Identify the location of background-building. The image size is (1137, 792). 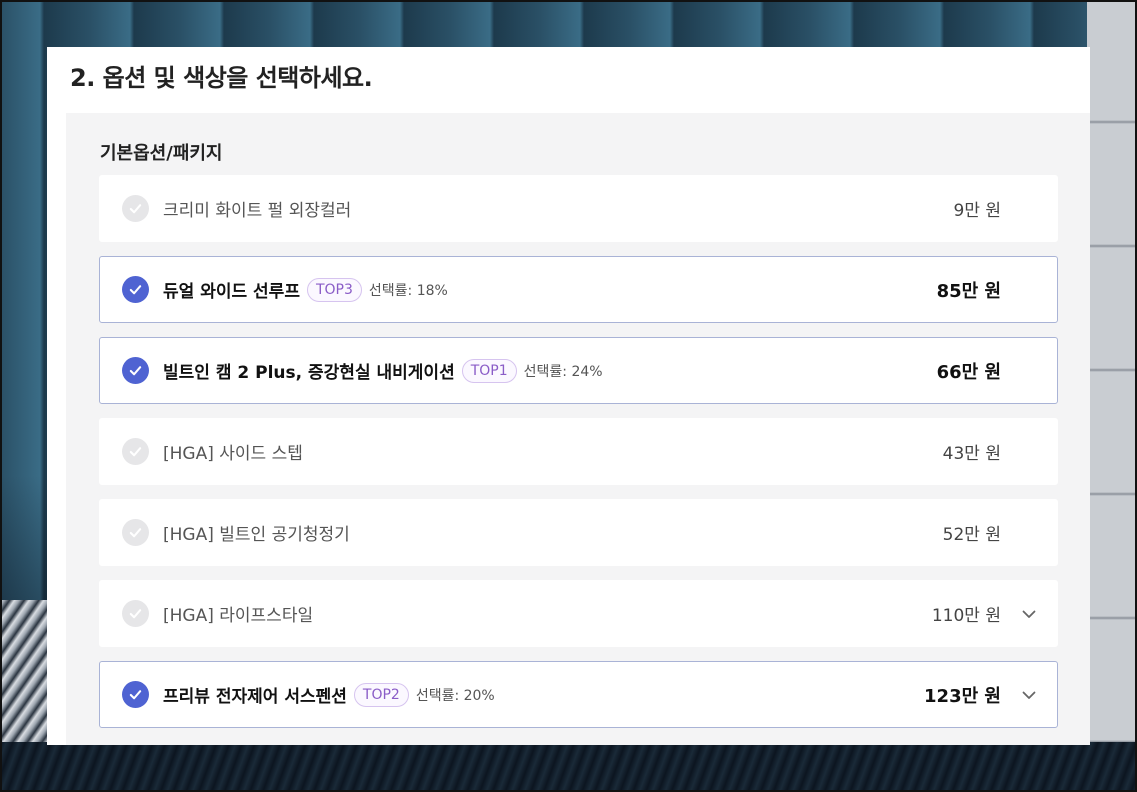
(1112, 396).